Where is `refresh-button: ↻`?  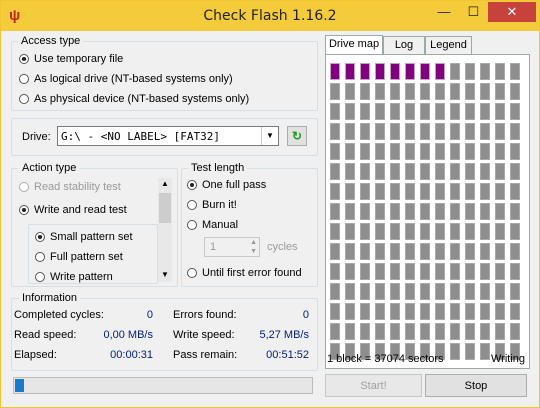
refresh-button: ↻ is located at coordinates (297, 136).